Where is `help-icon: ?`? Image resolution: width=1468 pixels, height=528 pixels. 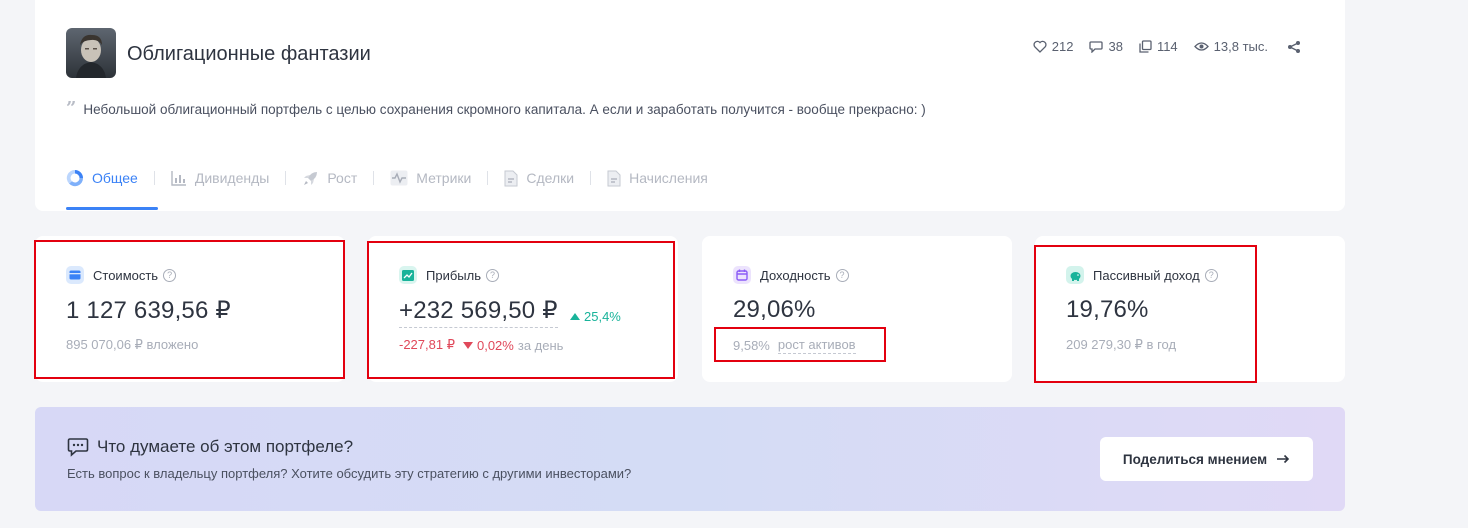
help-icon: ? is located at coordinates (842, 275).